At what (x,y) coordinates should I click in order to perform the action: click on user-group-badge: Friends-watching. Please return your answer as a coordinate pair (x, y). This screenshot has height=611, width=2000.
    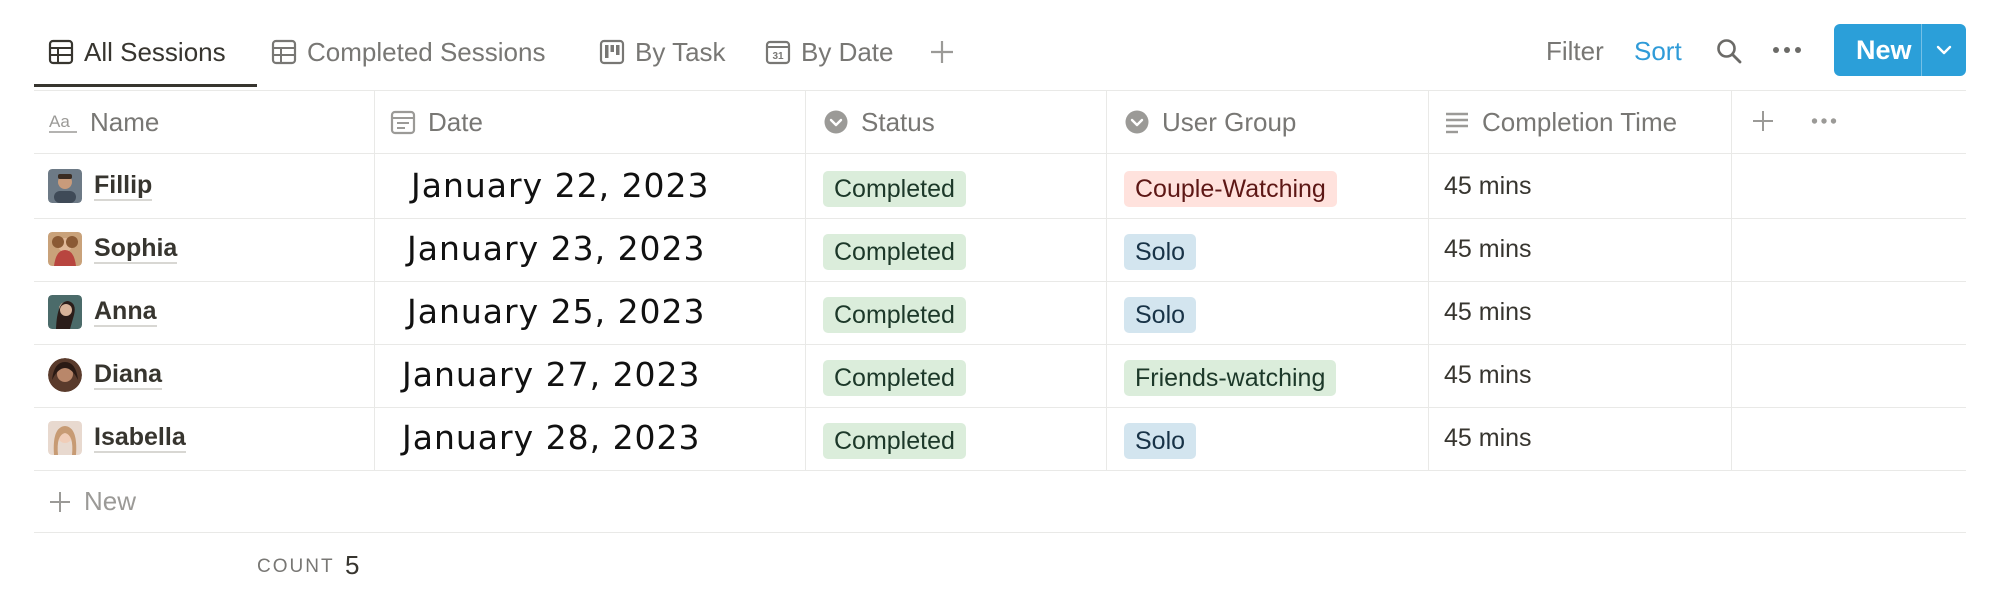
    Looking at the image, I should click on (1230, 378).